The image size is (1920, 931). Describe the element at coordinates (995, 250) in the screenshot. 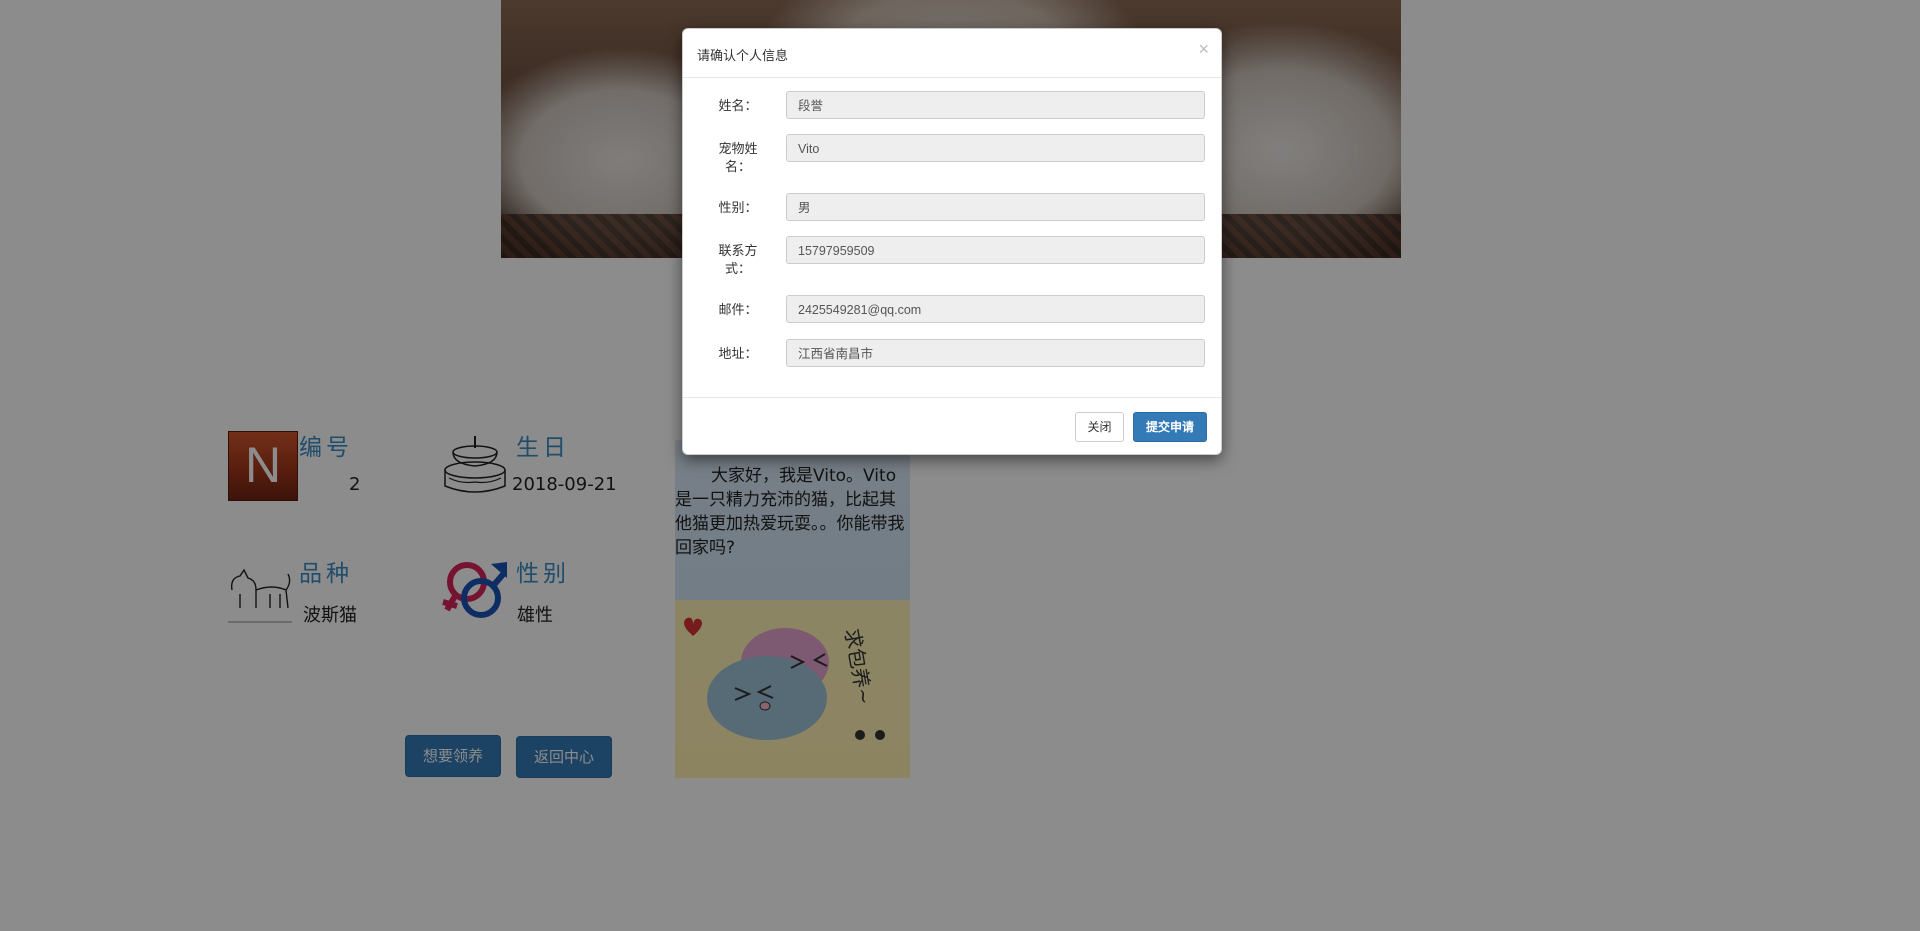

I see `phone-field: 15797959509` at that location.